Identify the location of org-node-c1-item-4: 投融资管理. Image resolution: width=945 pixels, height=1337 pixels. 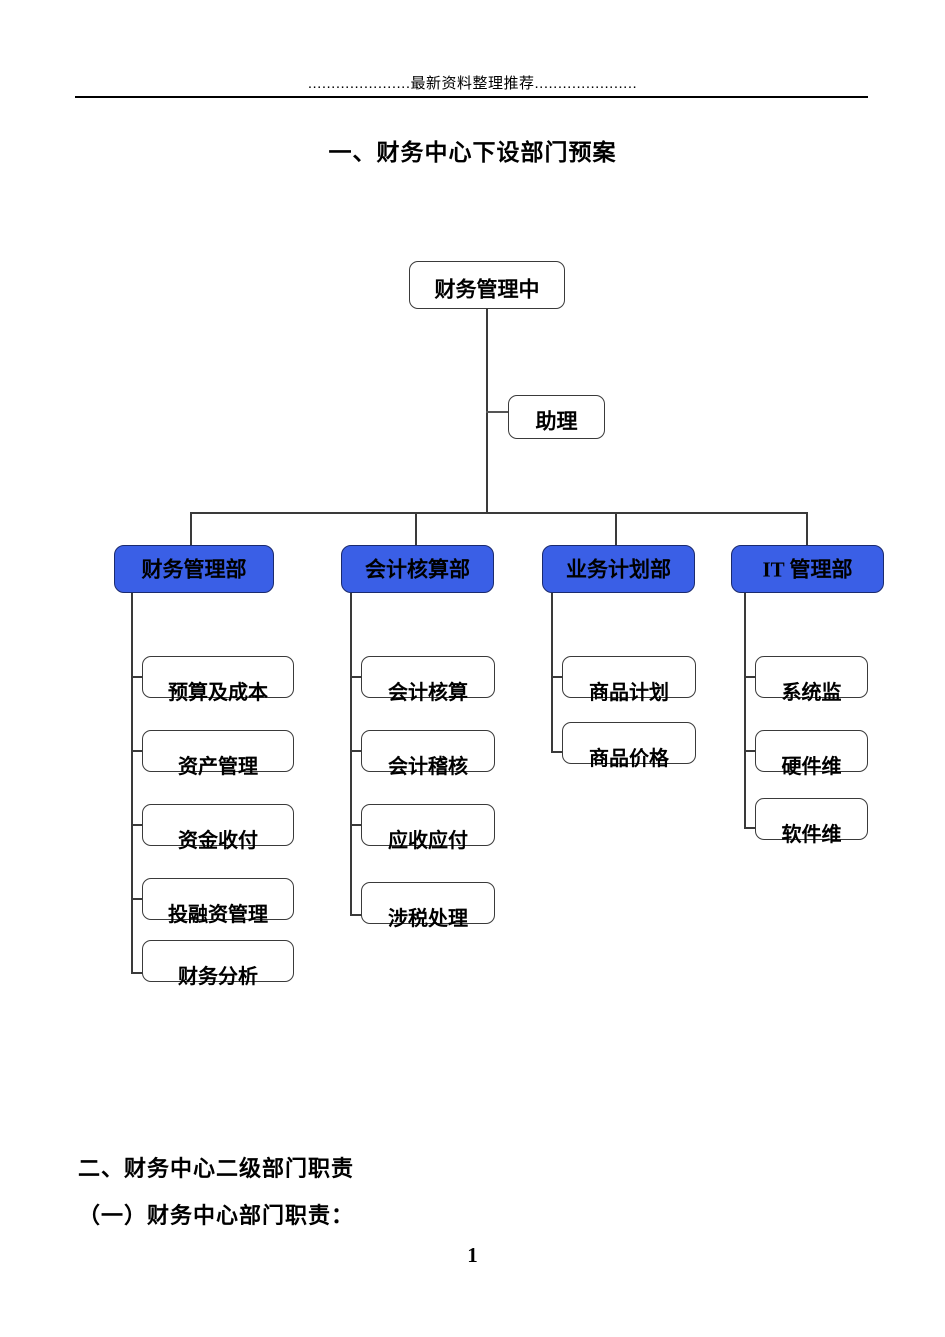
(218, 902).